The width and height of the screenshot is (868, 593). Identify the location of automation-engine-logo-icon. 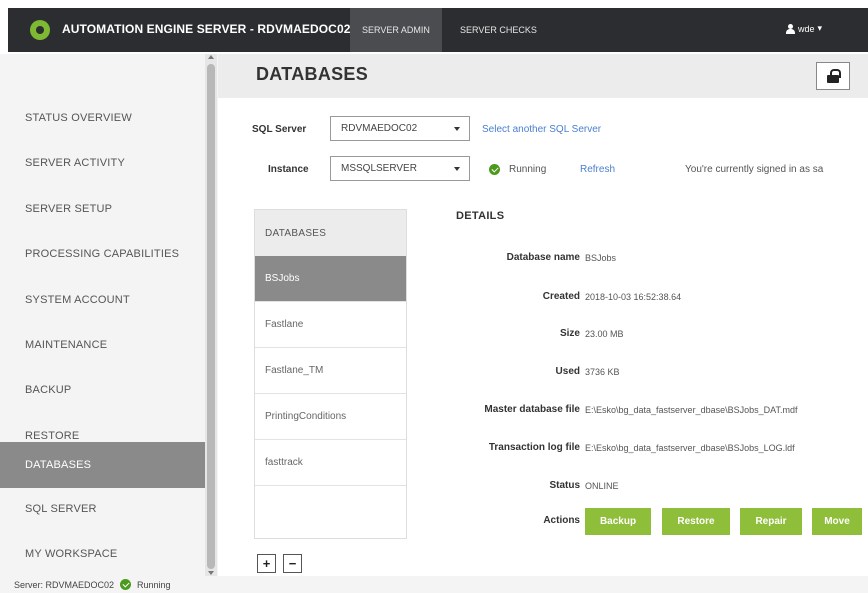
(40, 30).